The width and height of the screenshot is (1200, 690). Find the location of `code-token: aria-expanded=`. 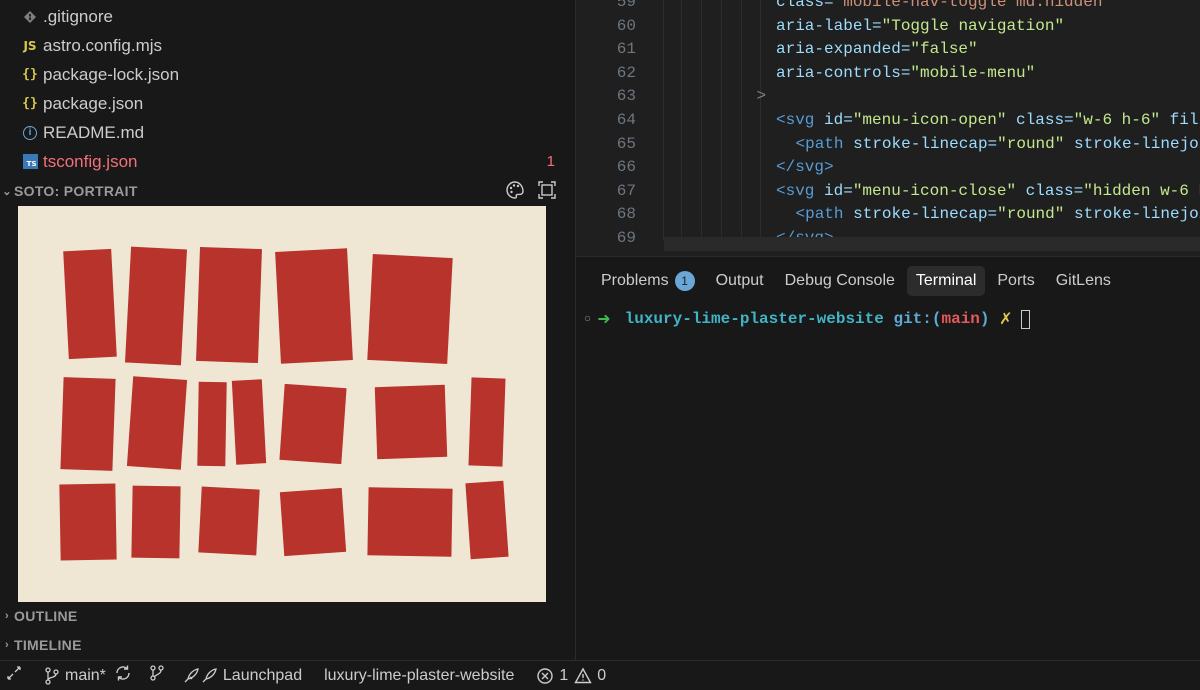

code-token: aria-expanded= is located at coordinates (843, 49).